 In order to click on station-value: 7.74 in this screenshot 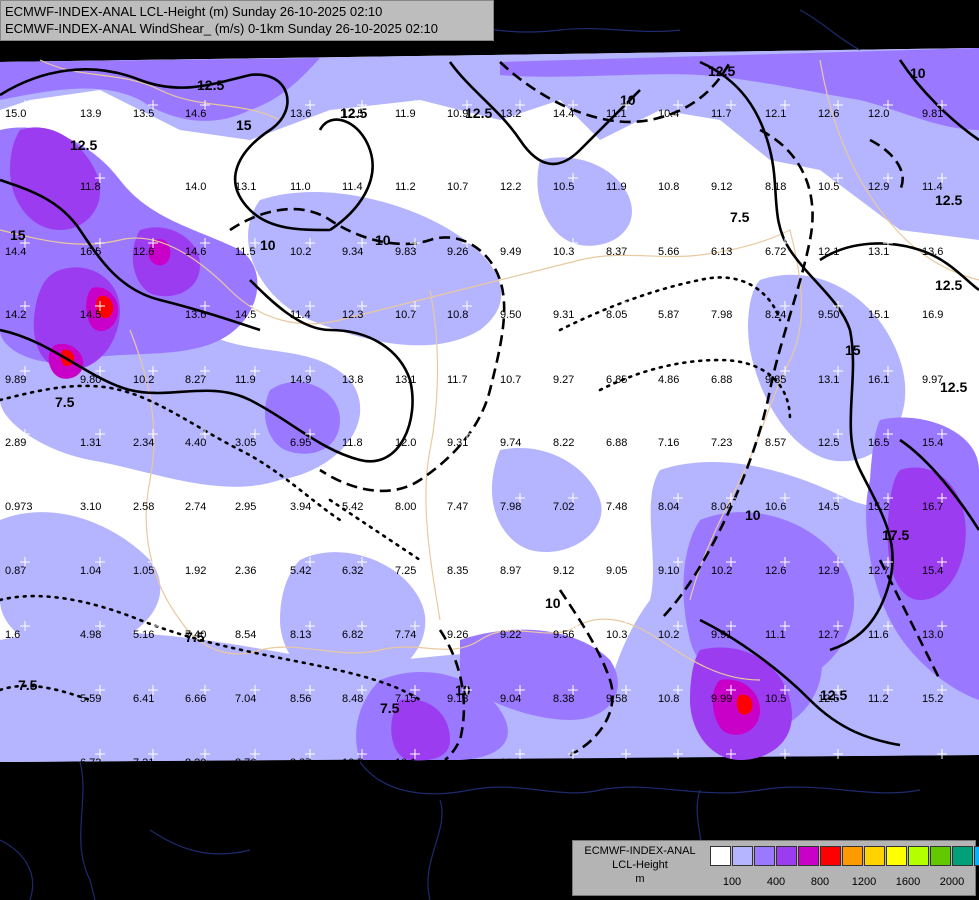, I will do `click(405, 635)`.